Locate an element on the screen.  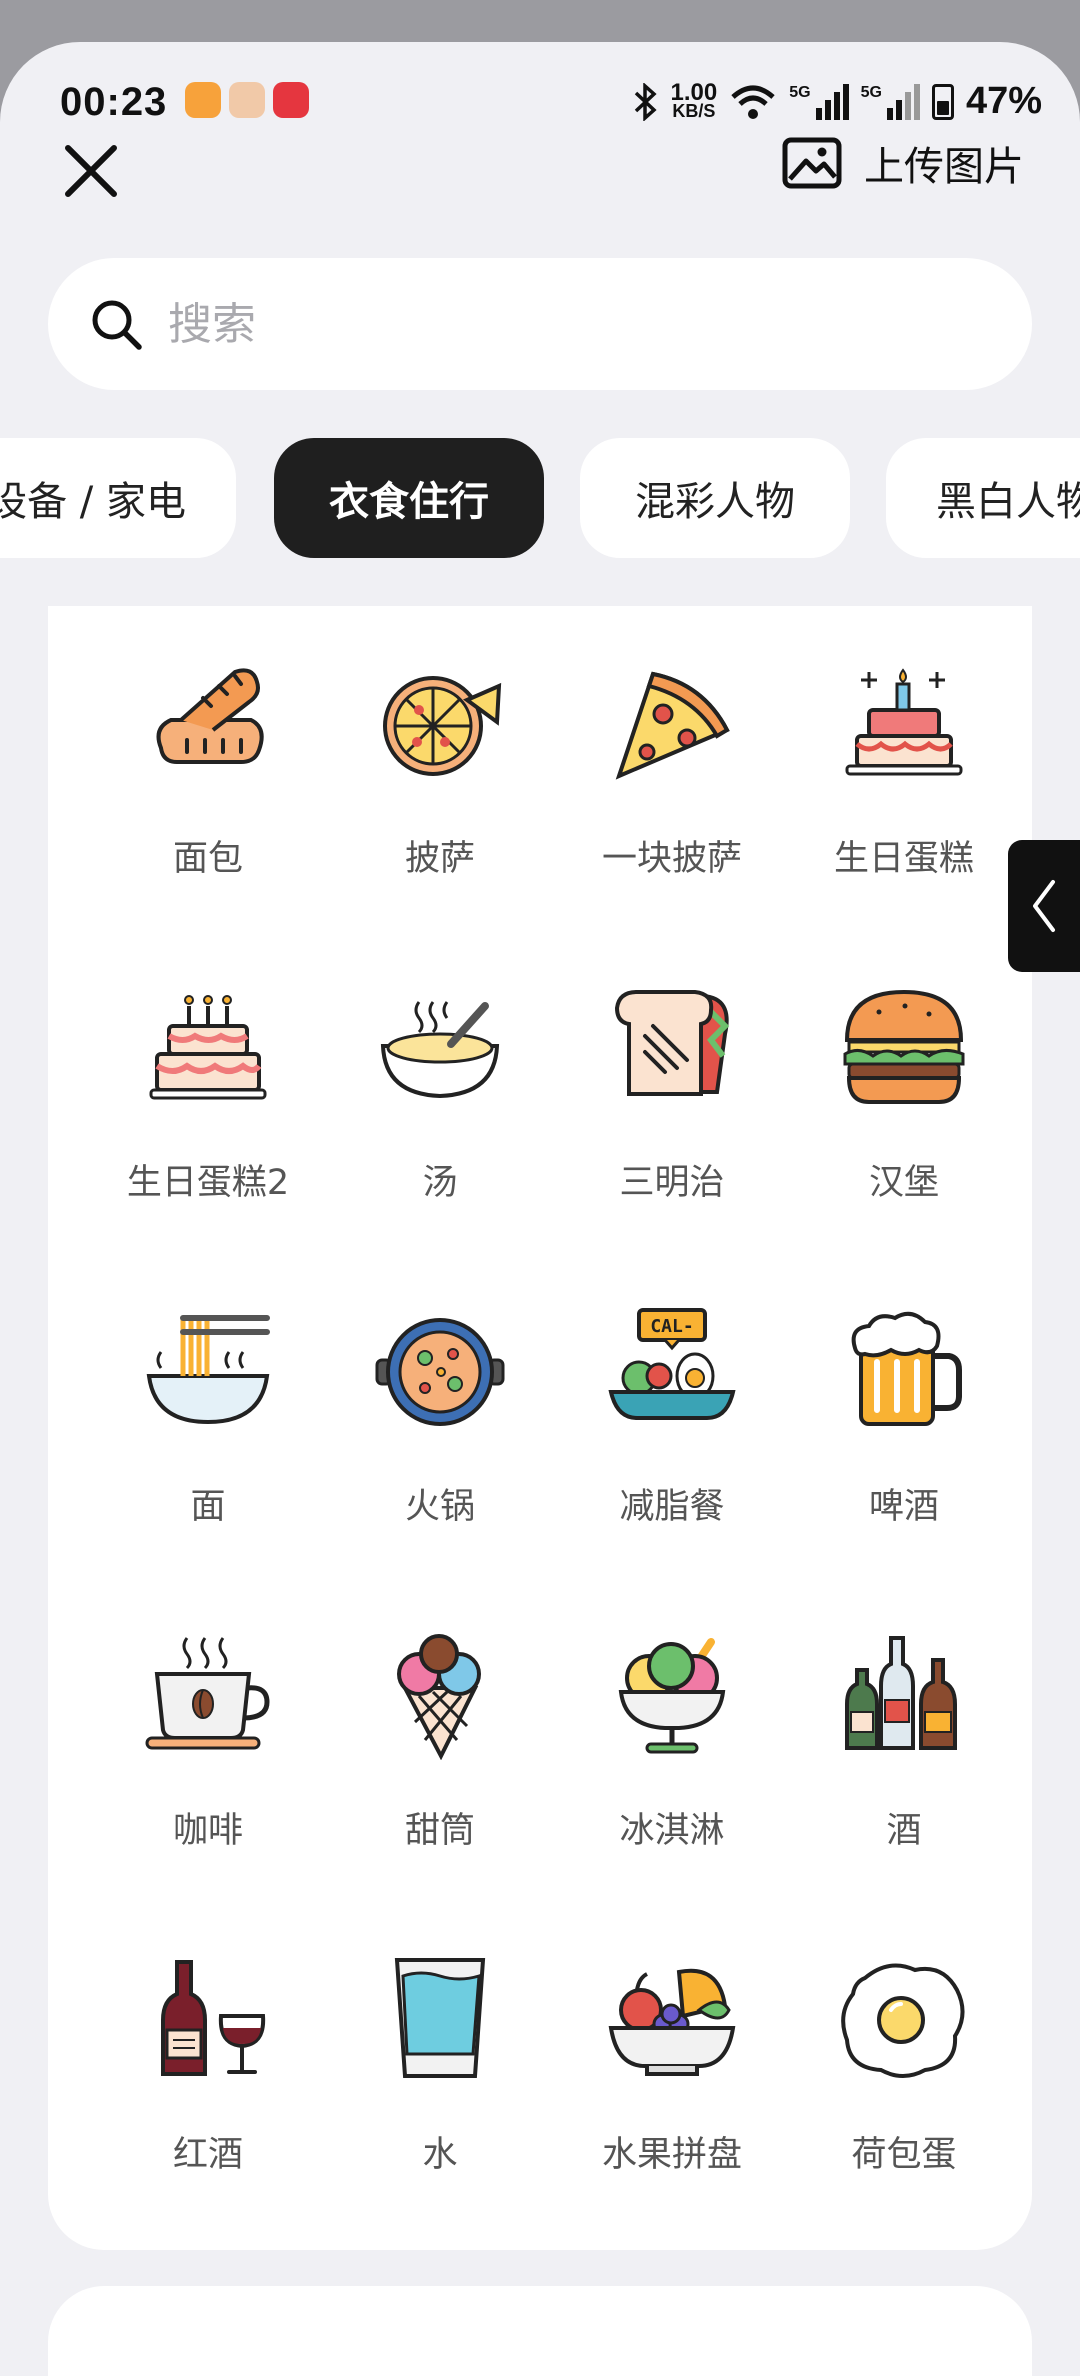
birthday-cake-icon is located at coordinates (904, 722).